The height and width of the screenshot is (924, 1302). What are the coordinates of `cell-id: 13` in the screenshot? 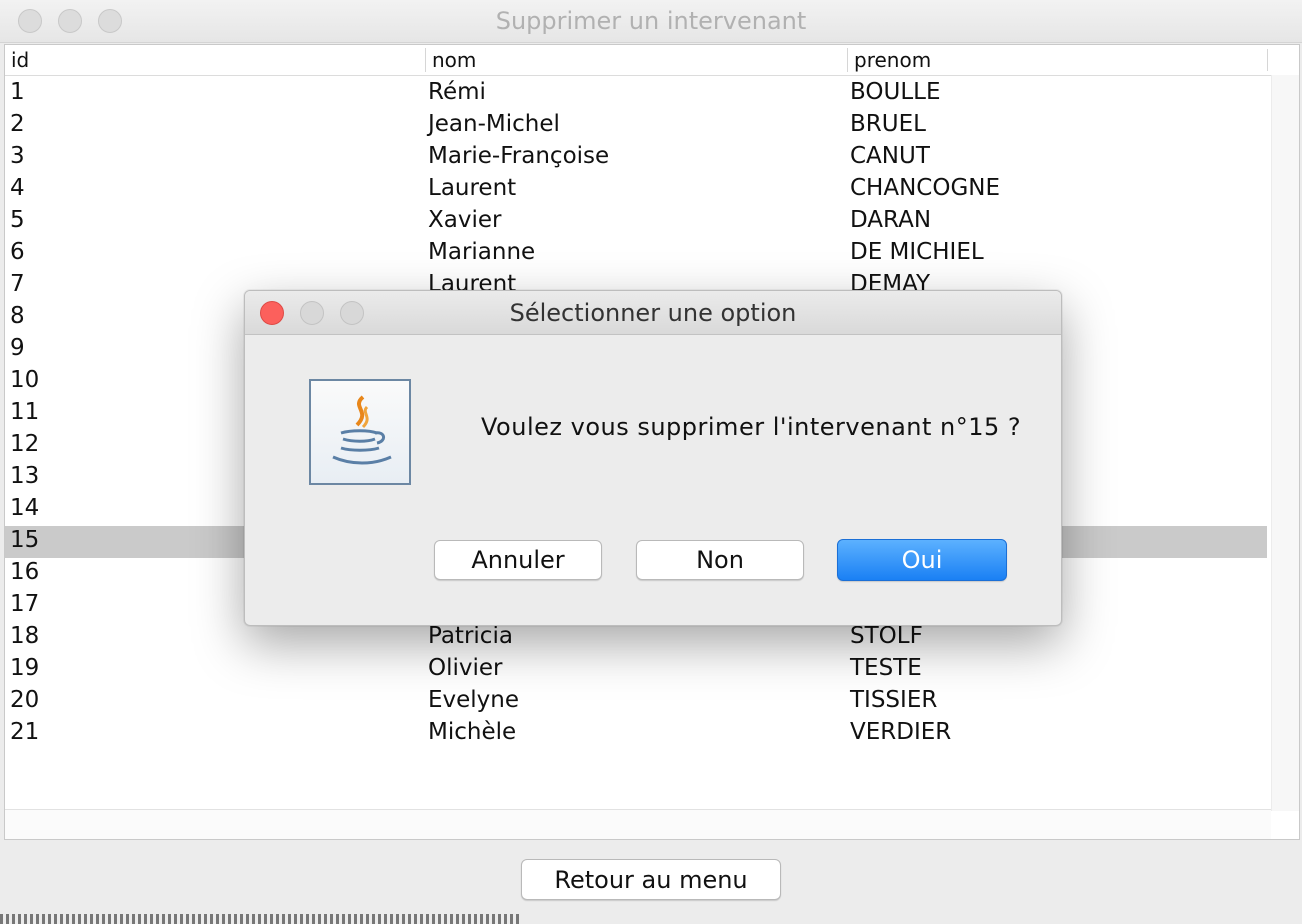 It's located at (25, 476).